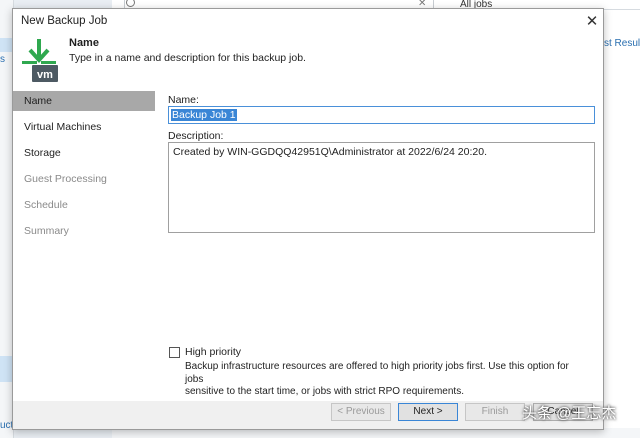 The height and width of the screenshot is (438, 640). I want to click on last-result-column-header: st Result, so click(622, 43).